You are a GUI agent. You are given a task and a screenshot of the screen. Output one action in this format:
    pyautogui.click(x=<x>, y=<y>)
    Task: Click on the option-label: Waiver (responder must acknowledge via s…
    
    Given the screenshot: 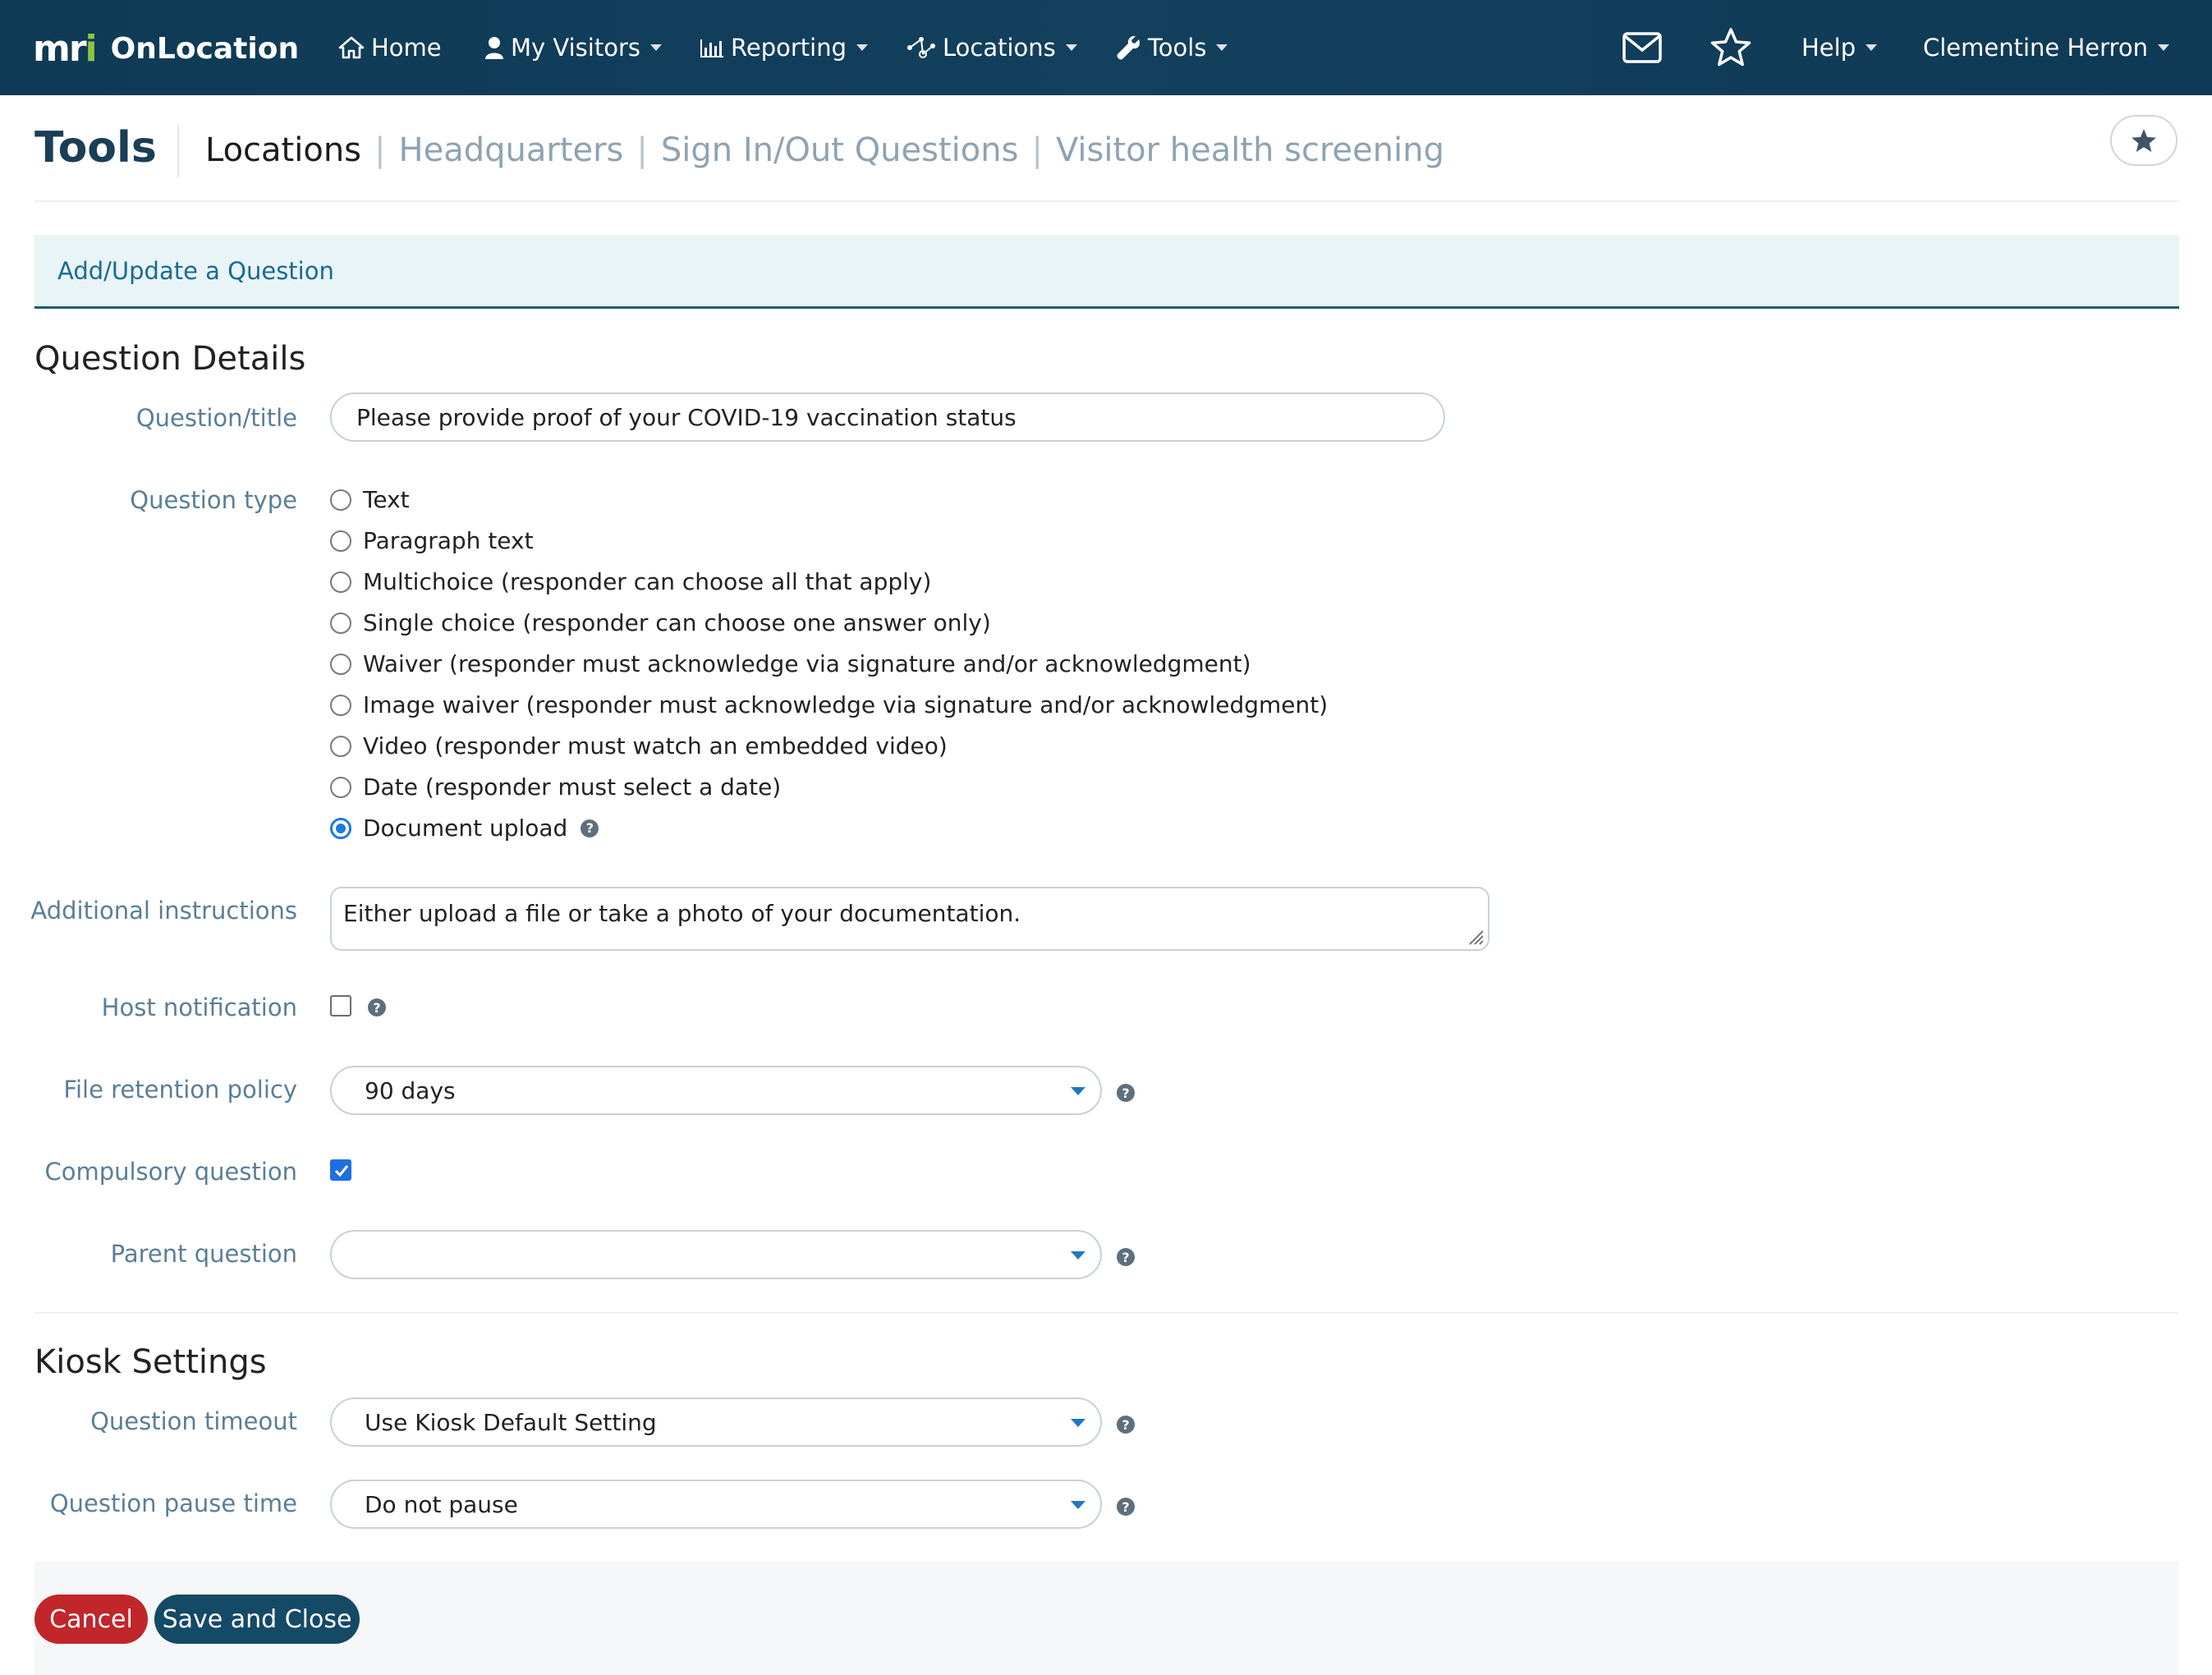 What is the action you would take?
    pyautogui.click(x=807, y=663)
    